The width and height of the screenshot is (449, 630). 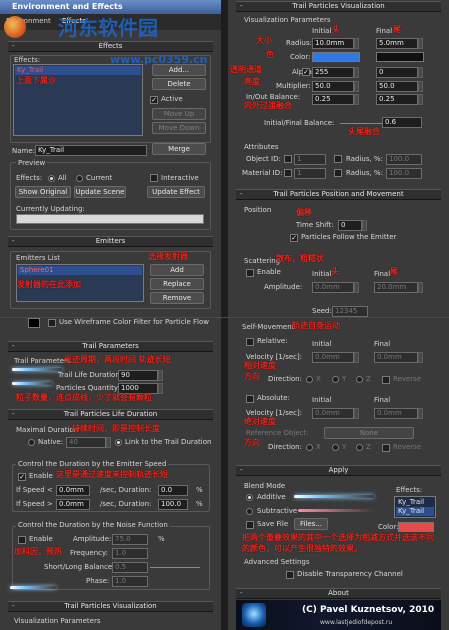 What do you see at coordinates (386, 448) in the screenshot?
I see `absolute-reverse-checkbox` at bounding box center [386, 448].